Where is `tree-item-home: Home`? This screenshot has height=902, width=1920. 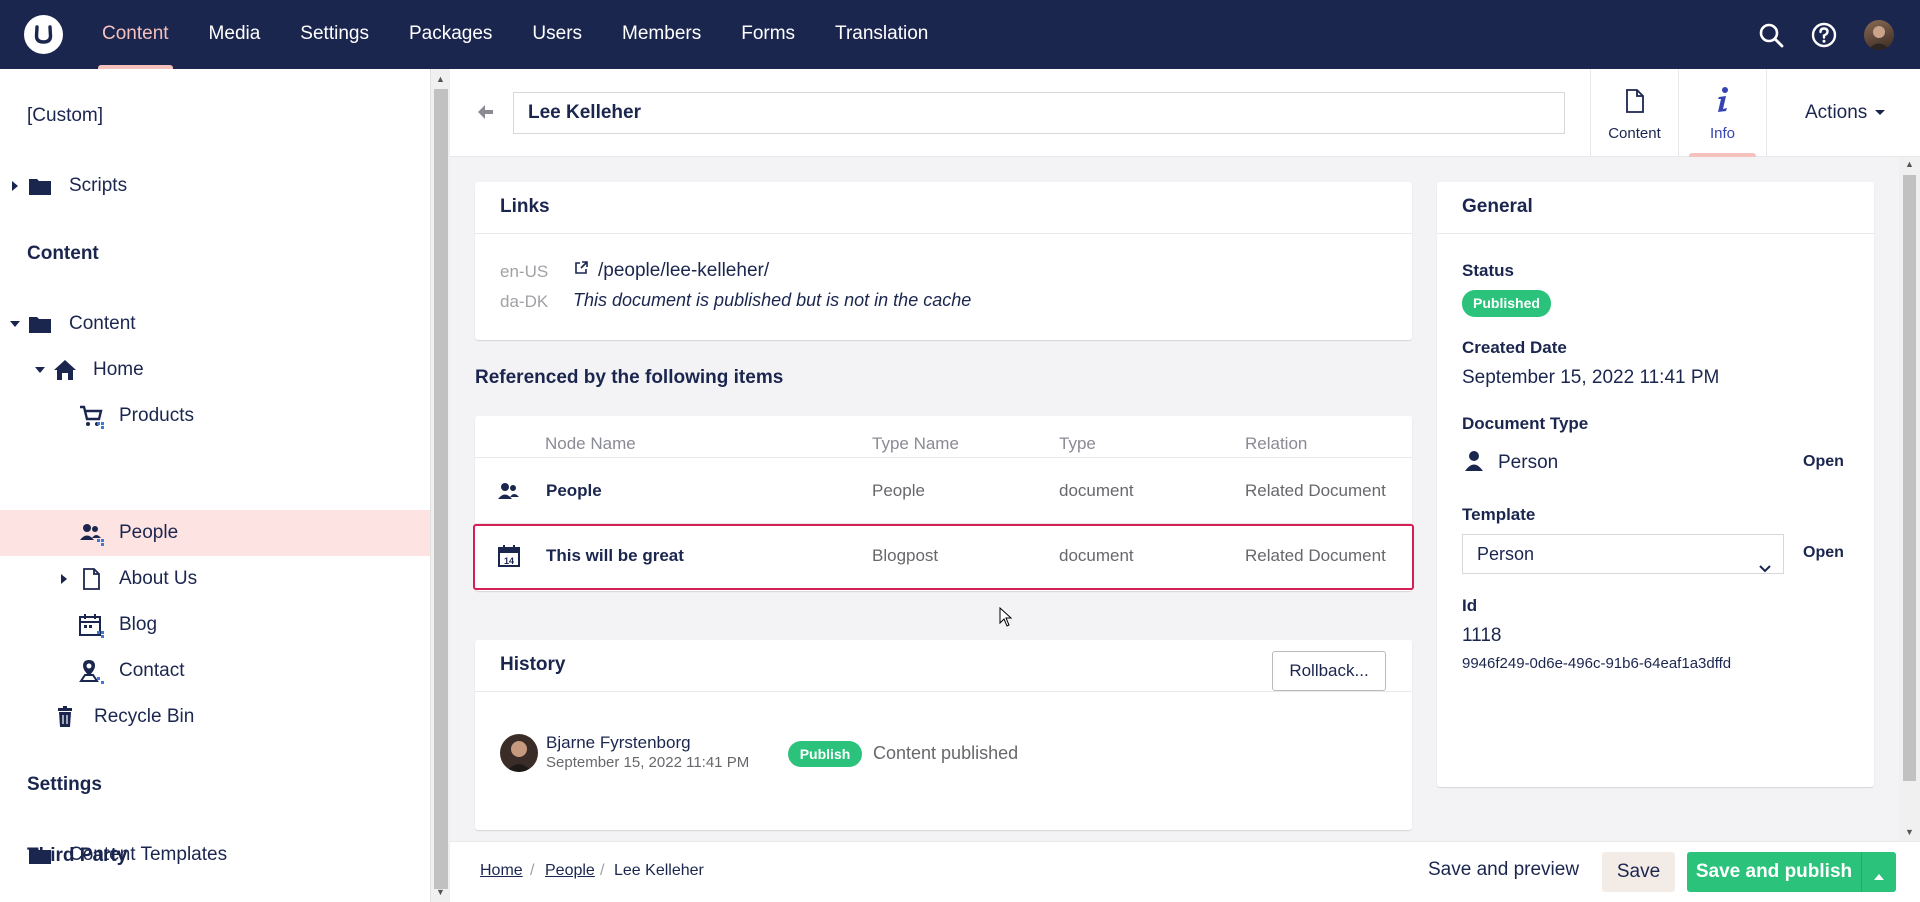 tree-item-home: Home is located at coordinates (215, 370).